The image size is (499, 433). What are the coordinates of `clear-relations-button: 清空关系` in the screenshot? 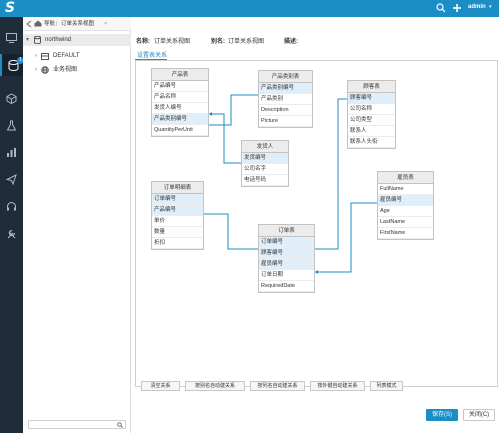 It's located at (160, 386).